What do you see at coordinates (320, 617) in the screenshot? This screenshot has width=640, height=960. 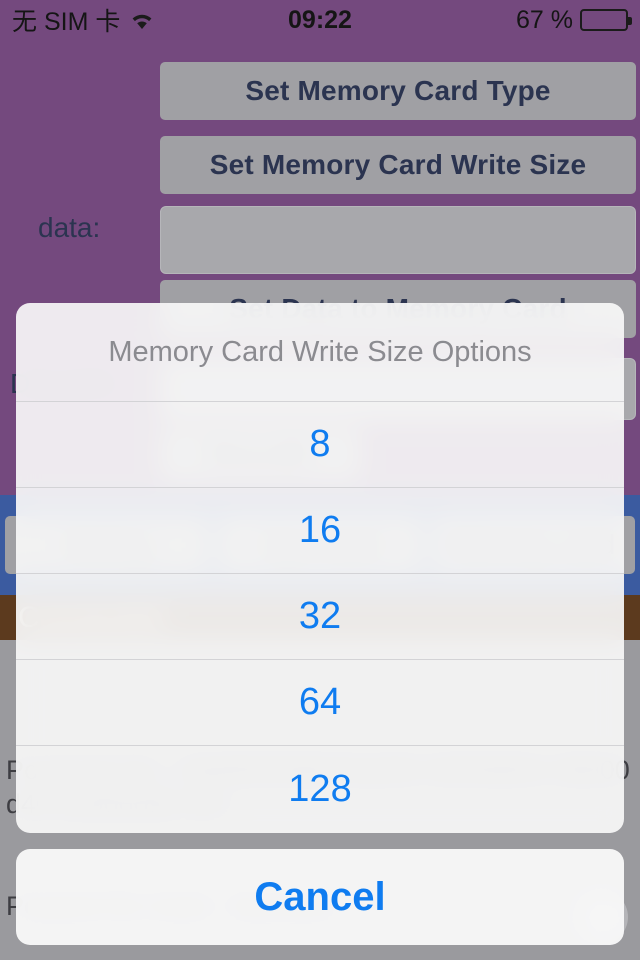 I see `action-sheet-option-32: 32` at bounding box center [320, 617].